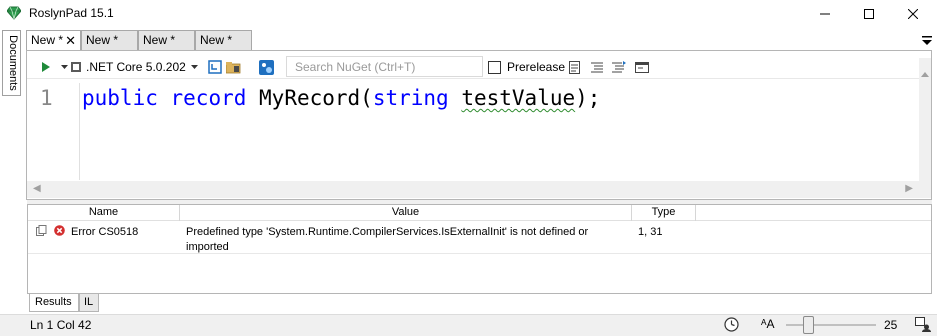 This screenshot has height=336, width=937. I want to click on framework-selector: .NET Core 5.0.202, so click(136, 67).